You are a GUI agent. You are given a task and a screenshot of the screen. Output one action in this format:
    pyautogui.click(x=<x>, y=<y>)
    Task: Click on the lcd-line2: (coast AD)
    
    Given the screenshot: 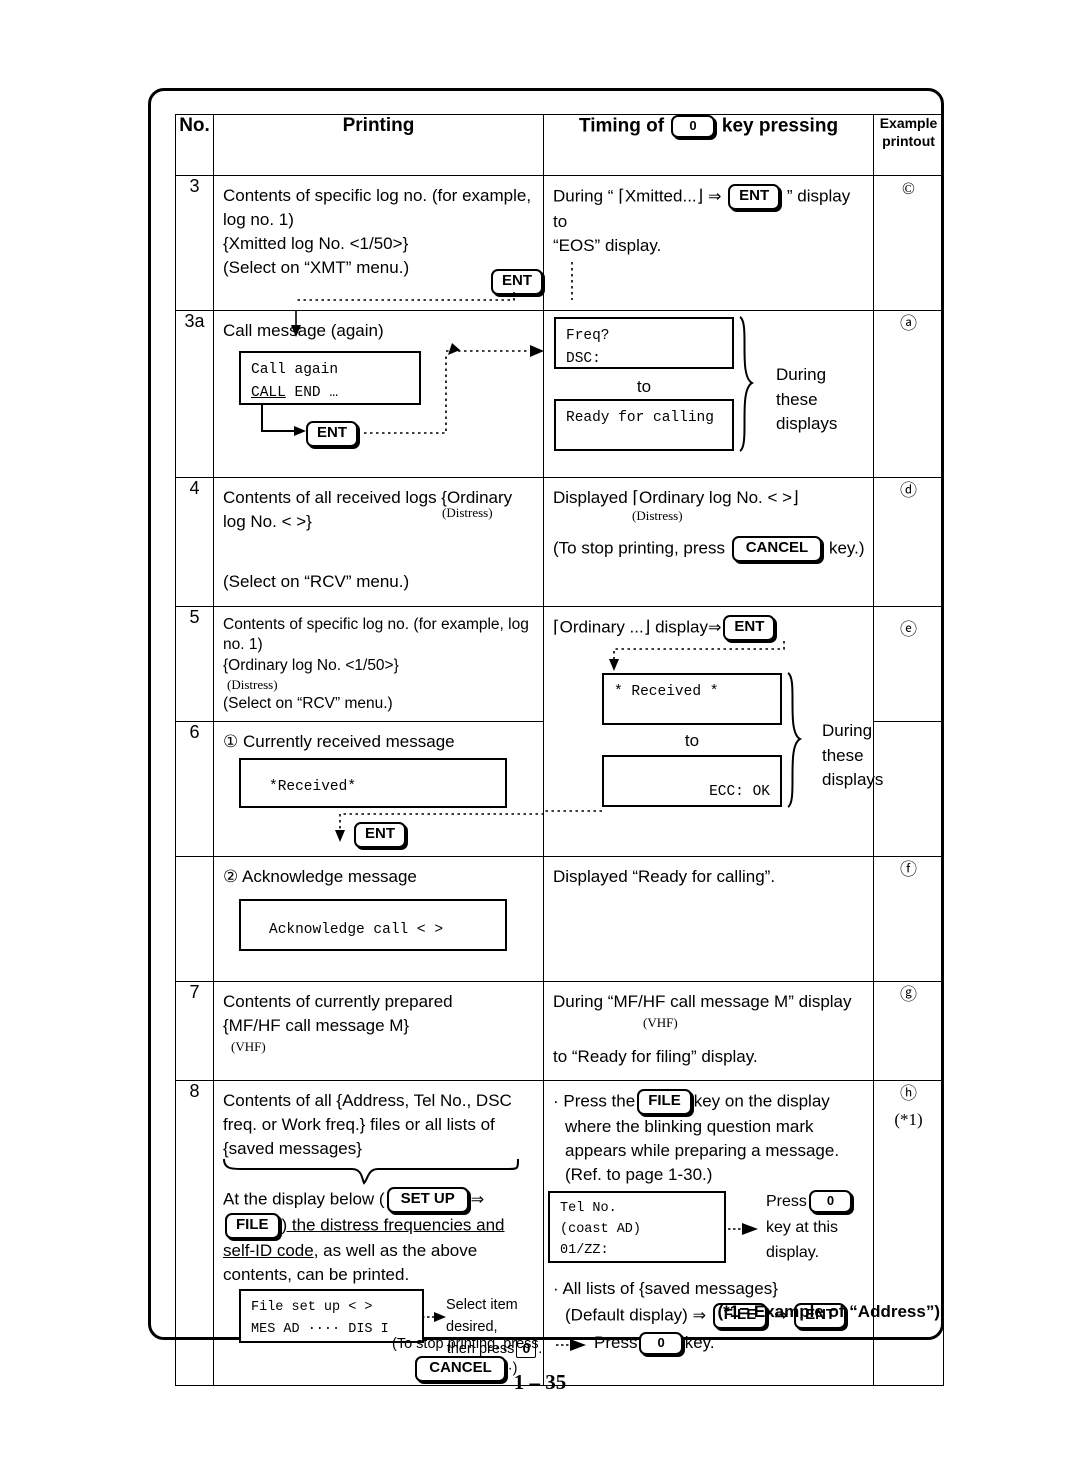 What is the action you would take?
    pyautogui.click(x=601, y=1229)
    